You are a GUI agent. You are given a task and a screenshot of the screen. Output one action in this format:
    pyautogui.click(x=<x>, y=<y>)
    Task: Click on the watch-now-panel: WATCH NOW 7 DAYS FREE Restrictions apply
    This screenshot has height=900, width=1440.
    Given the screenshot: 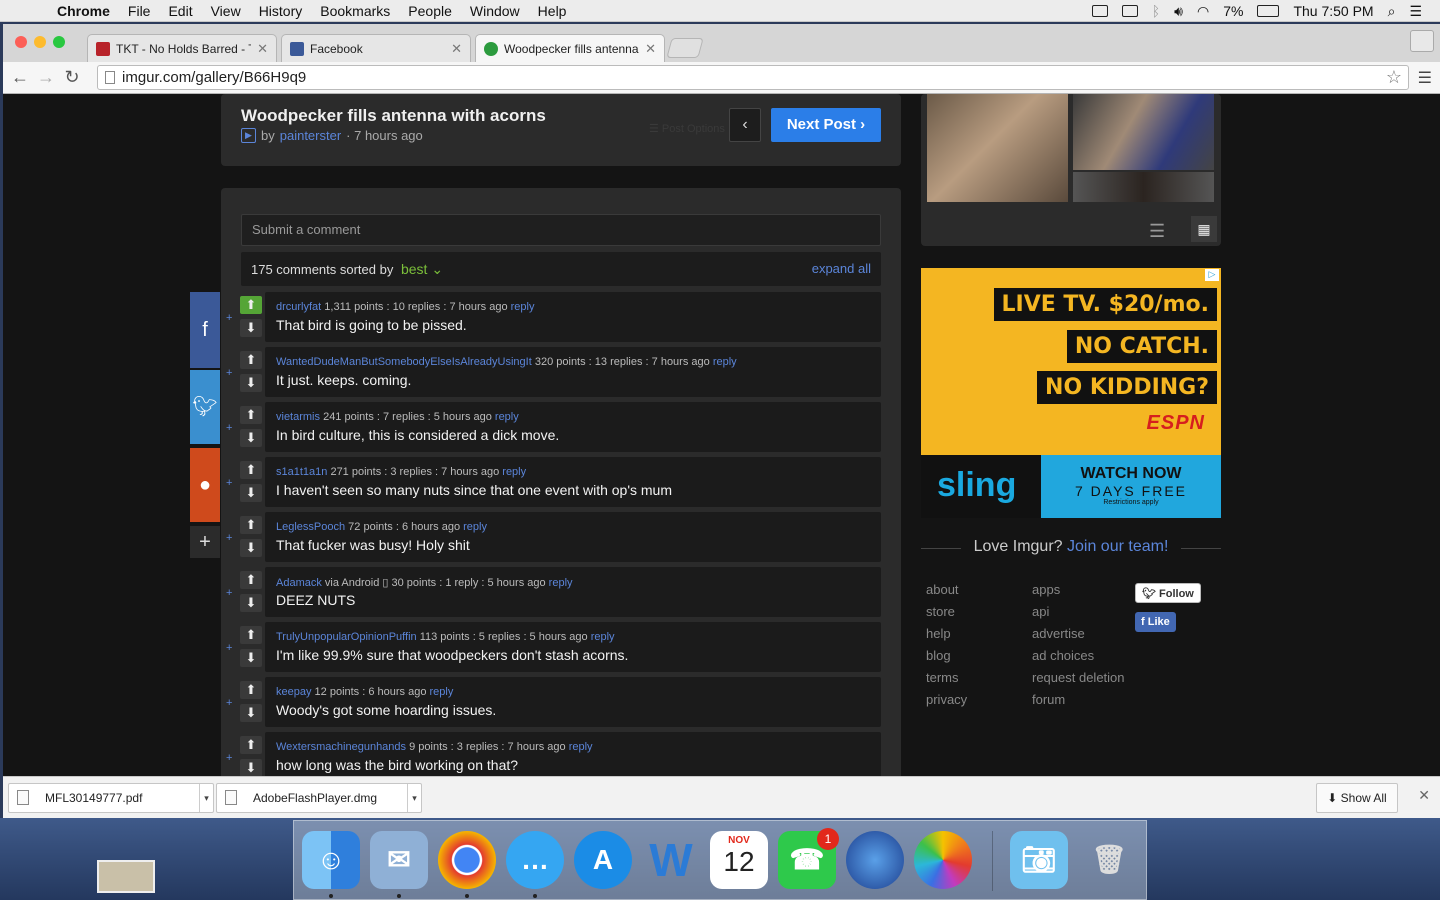 What is the action you would take?
    pyautogui.click(x=1131, y=486)
    